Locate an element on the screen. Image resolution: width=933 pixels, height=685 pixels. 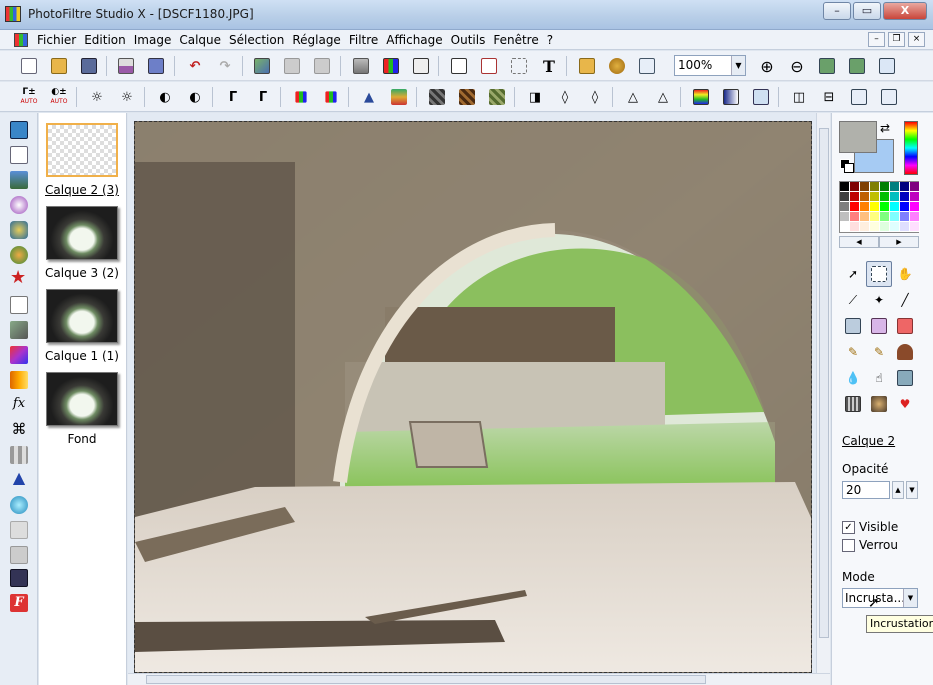
effect-icon is located at coordinates (19, 230).